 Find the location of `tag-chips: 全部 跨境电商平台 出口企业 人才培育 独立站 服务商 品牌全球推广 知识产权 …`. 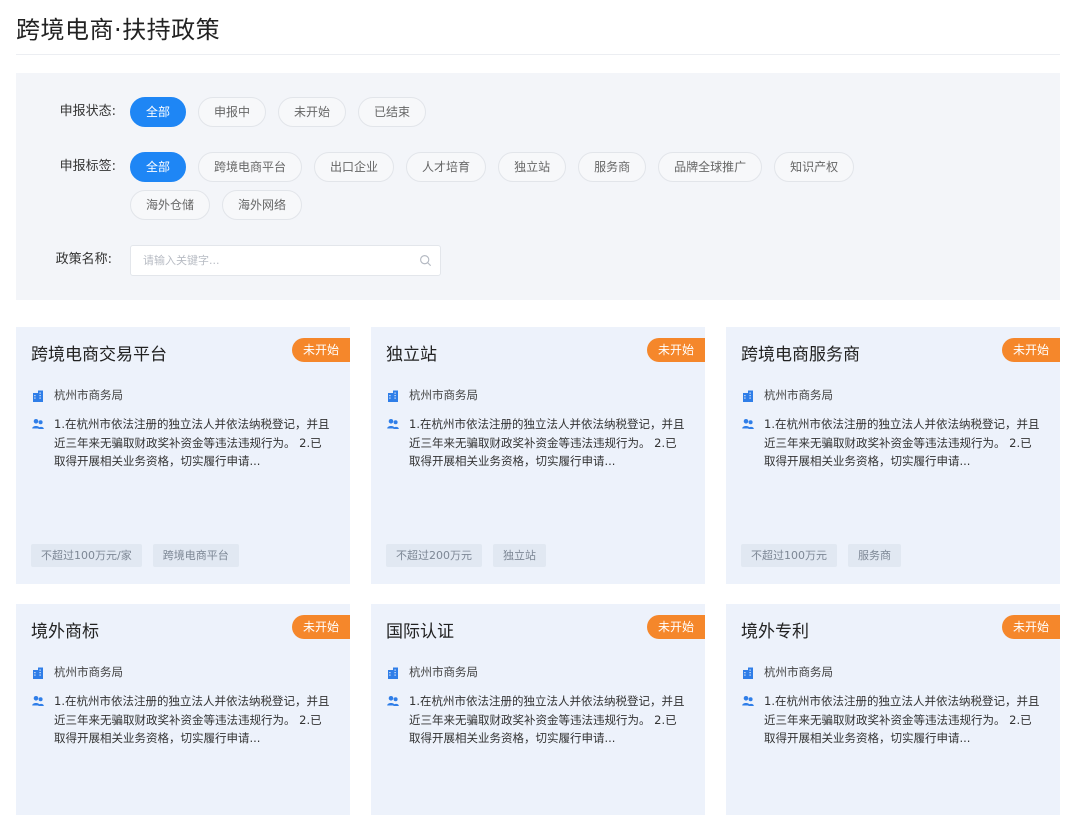

tag-chips: 全部 跨境电商平台 出口企业 人才培育 独立站 服务商 品牌全球推广 知识产权 … is located at coordinates (540, 186).